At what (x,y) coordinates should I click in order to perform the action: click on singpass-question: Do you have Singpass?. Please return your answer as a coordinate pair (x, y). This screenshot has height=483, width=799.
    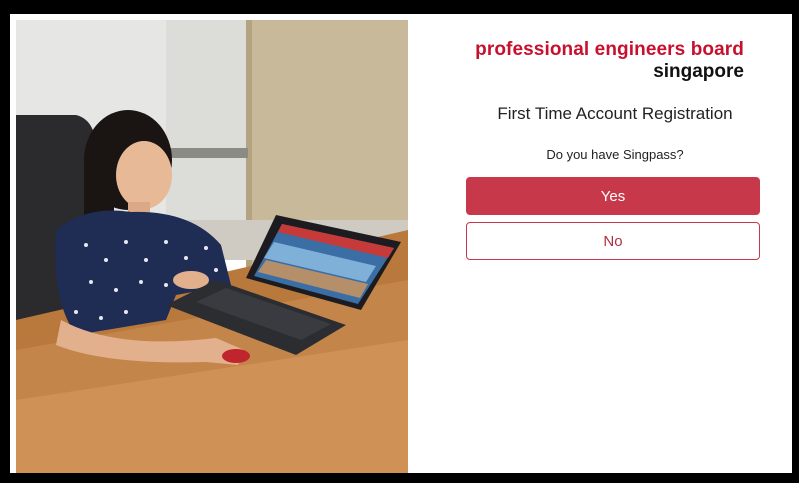
    Looking at the image, I should click on (615, 154).